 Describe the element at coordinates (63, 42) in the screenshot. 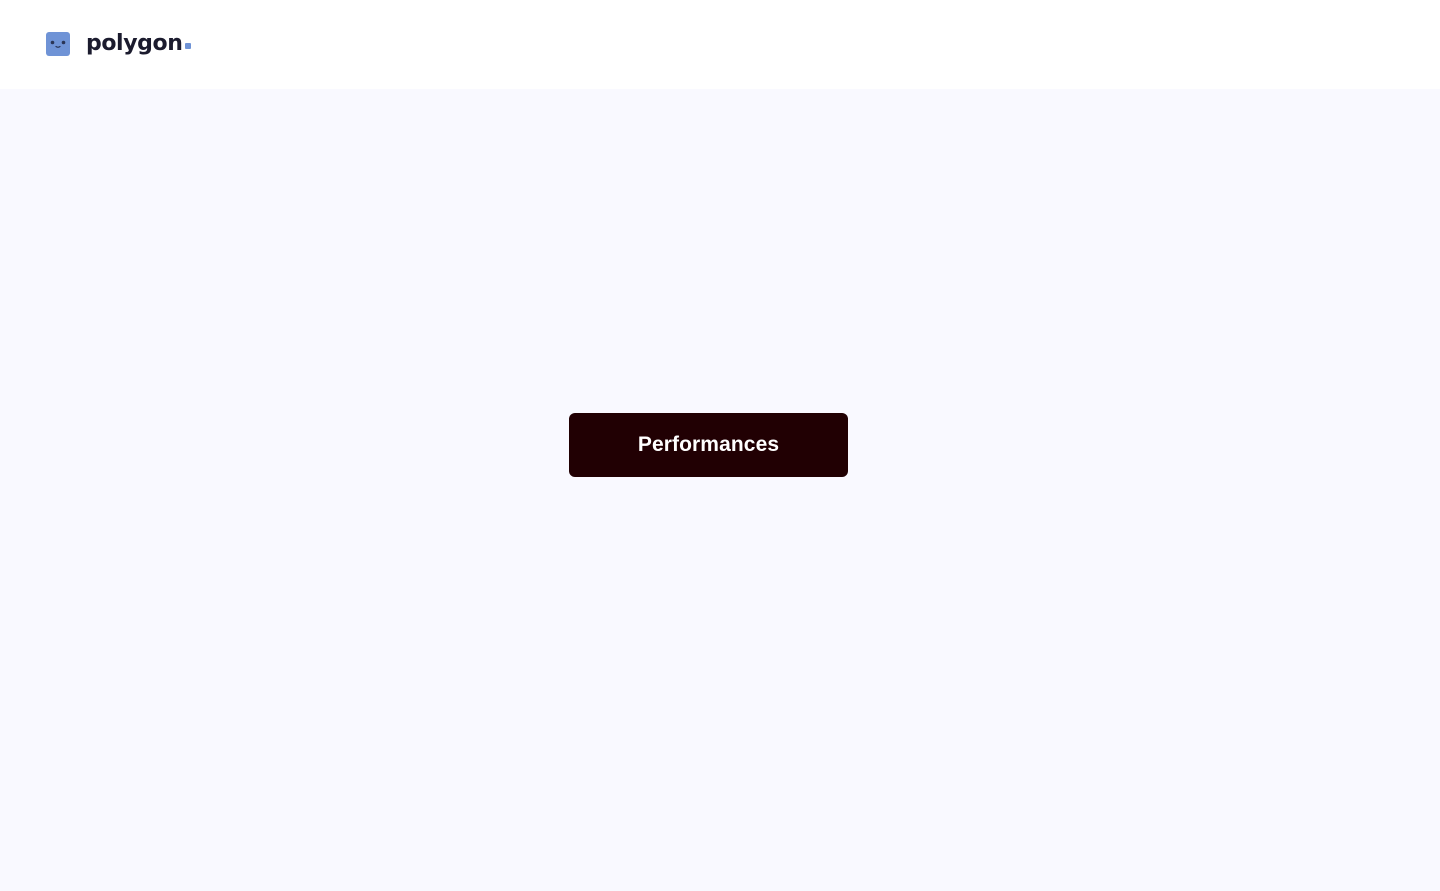

I see `logo-right-eye` at that location.